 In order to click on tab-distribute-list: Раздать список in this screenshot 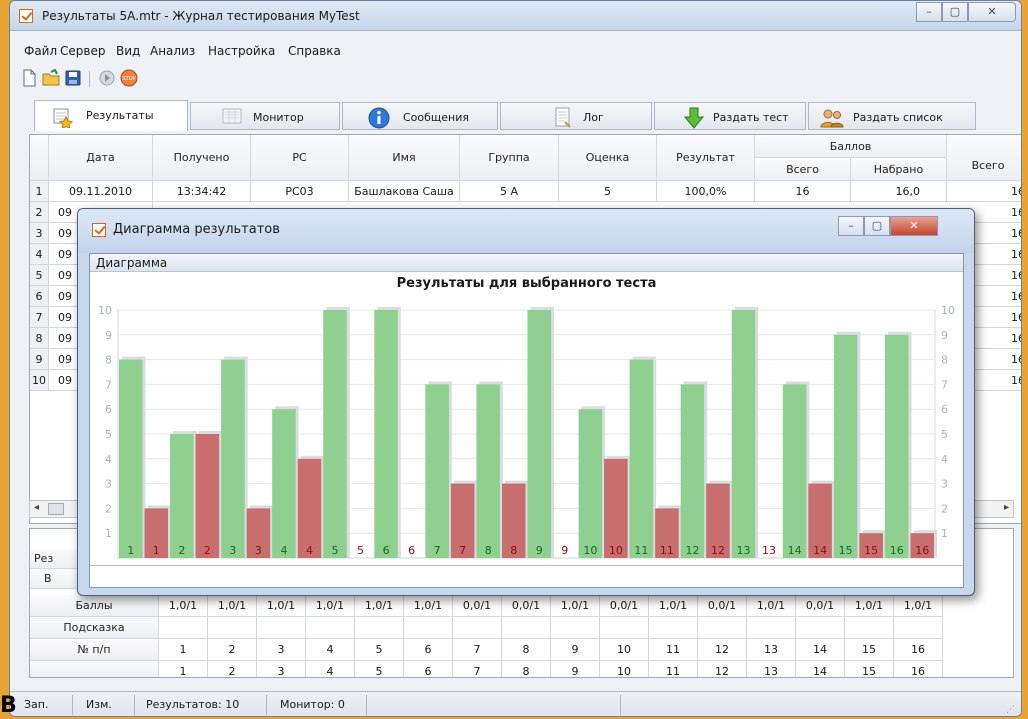, I will do `click(892, 116)`.